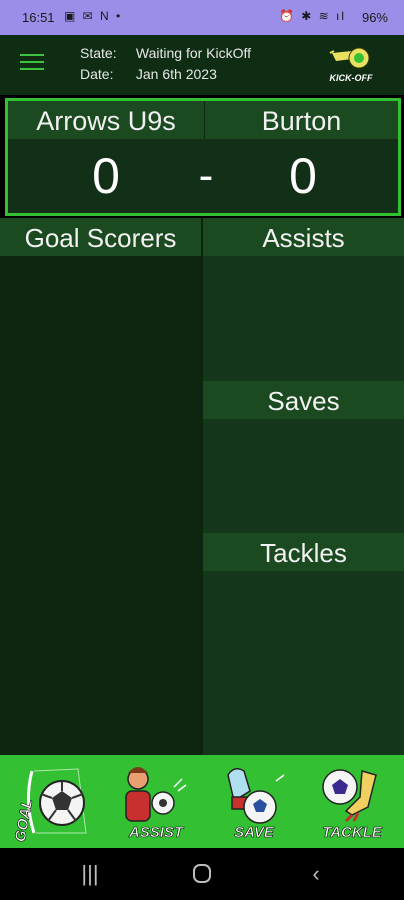 This screenshot has width=404, height=900. Describe the element at coordinates (374, 17) in the screenshot. I see `battery-level: 96%` at that location.